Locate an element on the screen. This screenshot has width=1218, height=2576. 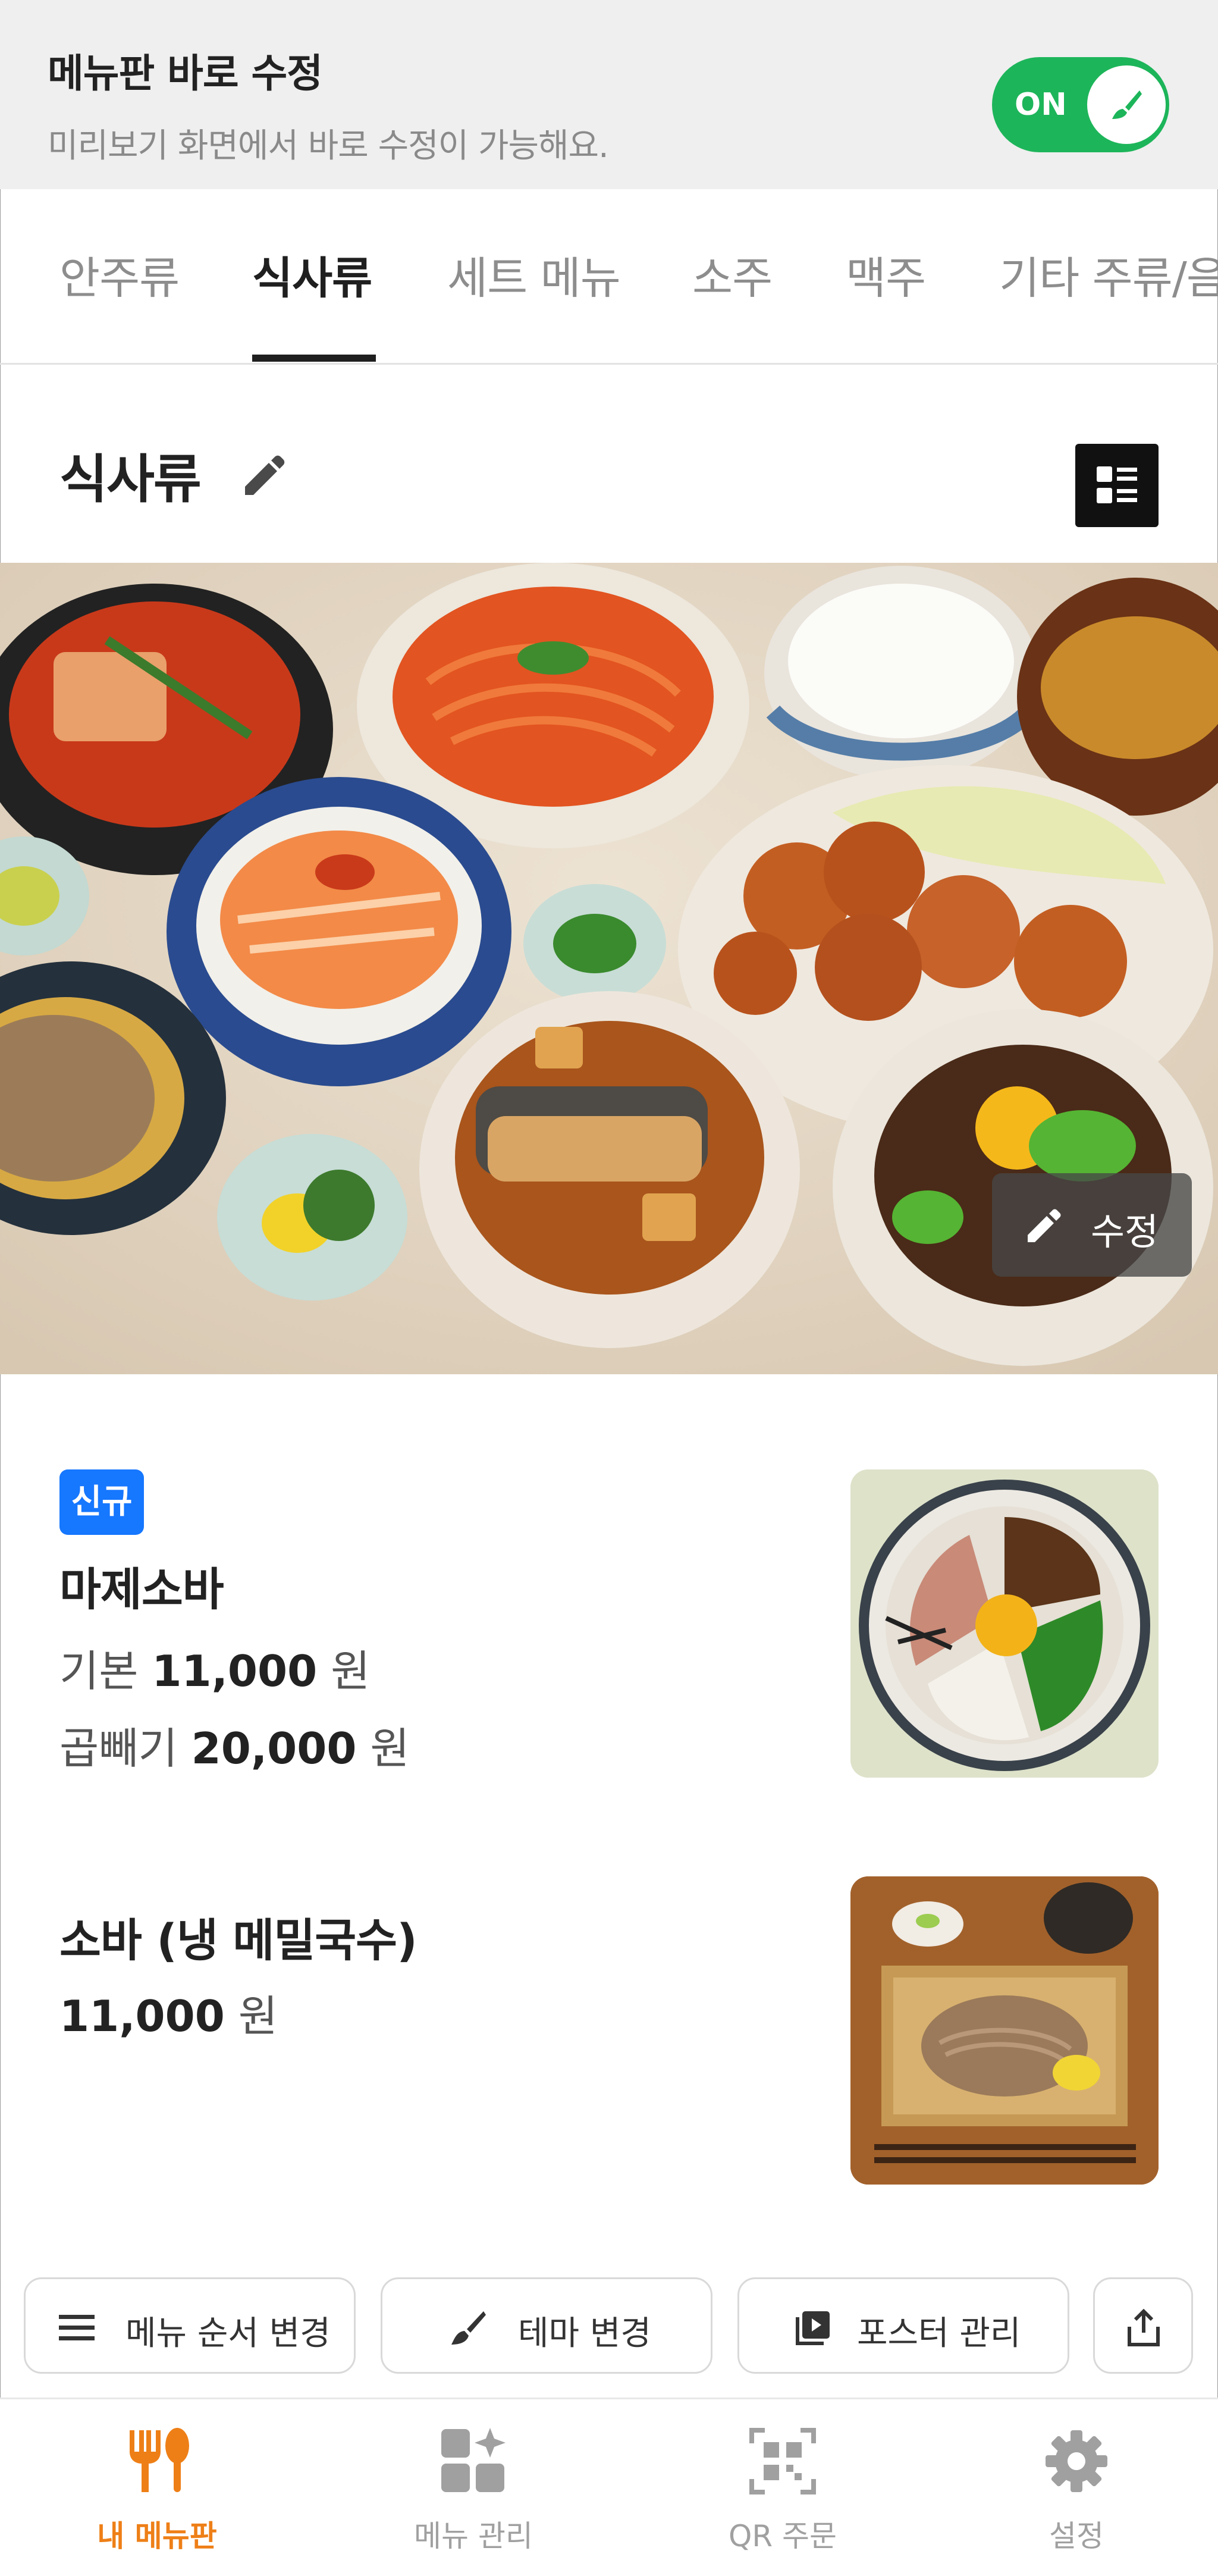
hero-image-edit-button: 수정 is located at coordinates (1092, 1225).